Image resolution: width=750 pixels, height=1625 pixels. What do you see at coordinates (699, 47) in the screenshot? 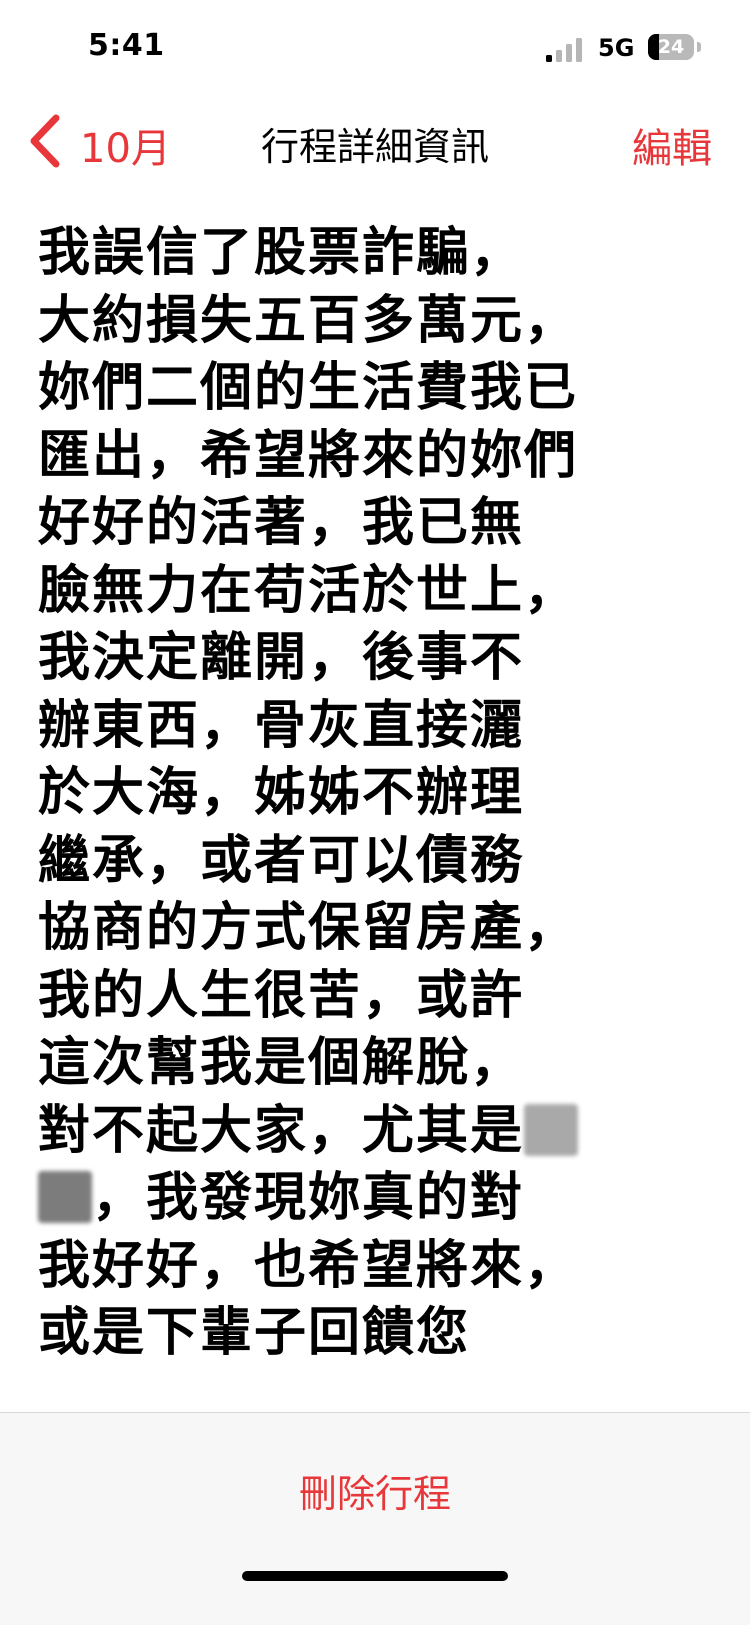
I see `battery-cap` at bounding box center [699, 47].